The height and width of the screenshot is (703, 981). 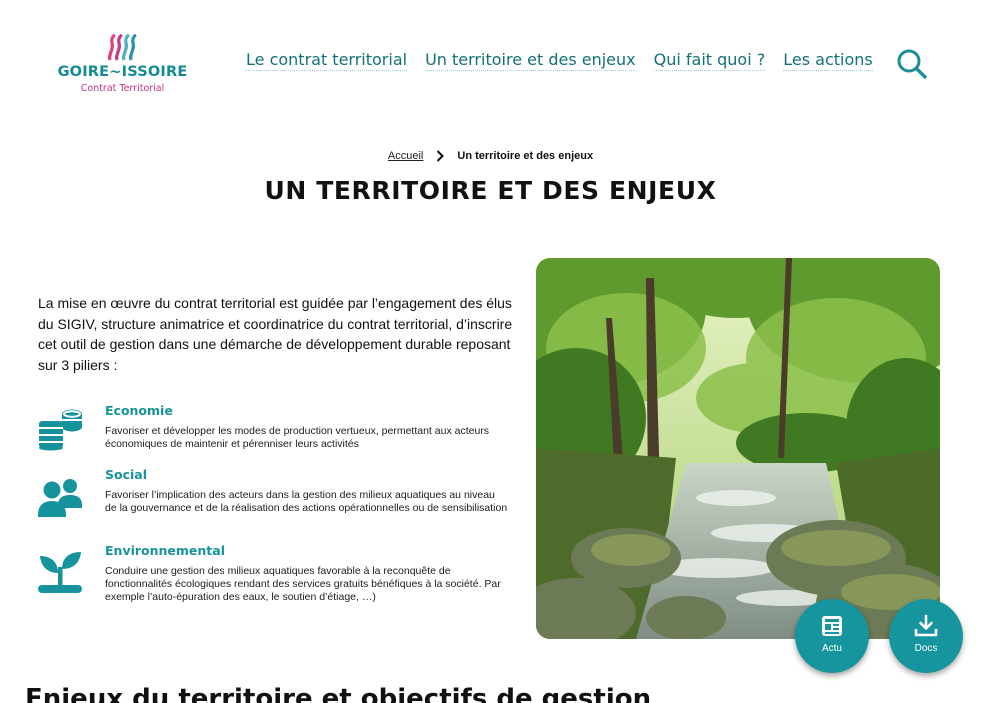 I want to click on logo-subtitle: Contrat Territorial, so click(x=122, y=88).